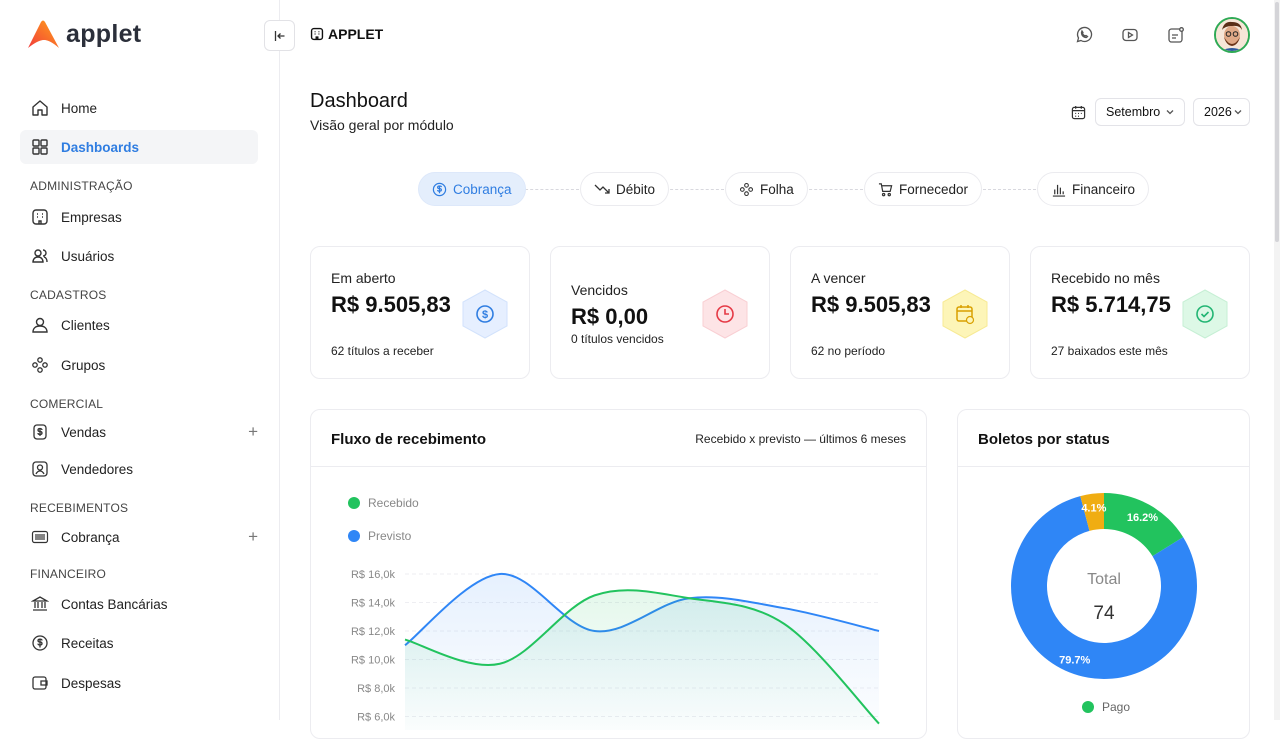 The width and height of the screenshot is (1280, 739). Describe the element at coordinates (1205, 314) in the screenshot. I see `check-circle-icon` at that location.